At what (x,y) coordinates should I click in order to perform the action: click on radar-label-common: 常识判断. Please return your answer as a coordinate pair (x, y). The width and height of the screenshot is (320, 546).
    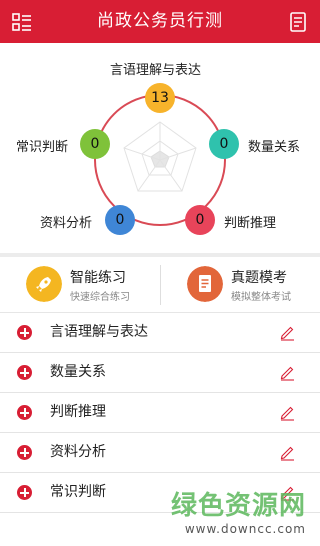
    Looking at the image, I should click on (42, 147).